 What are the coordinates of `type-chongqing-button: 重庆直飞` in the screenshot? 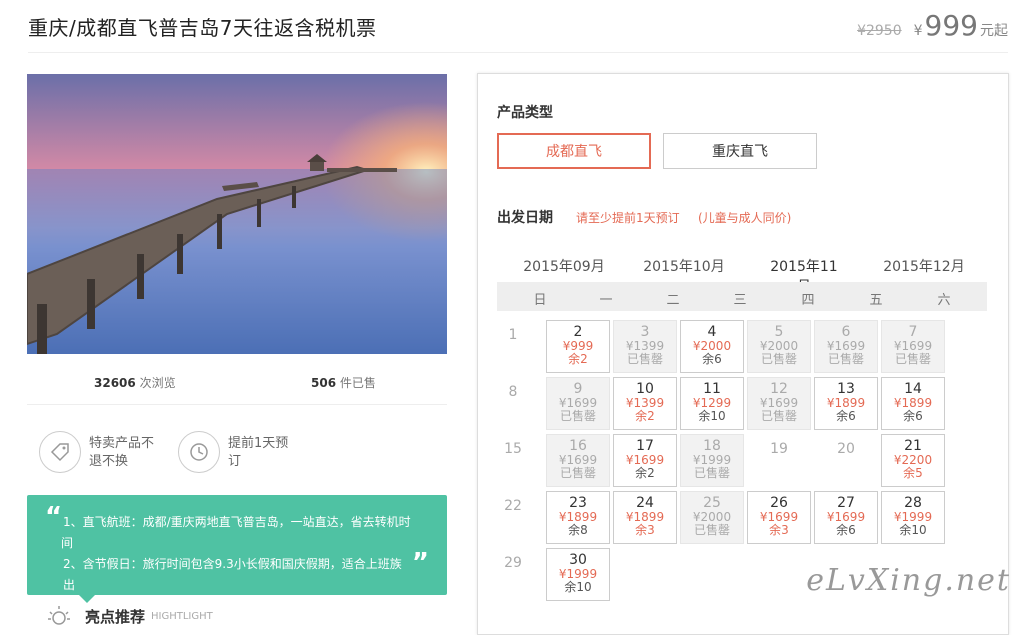 It's located at (740, 151).